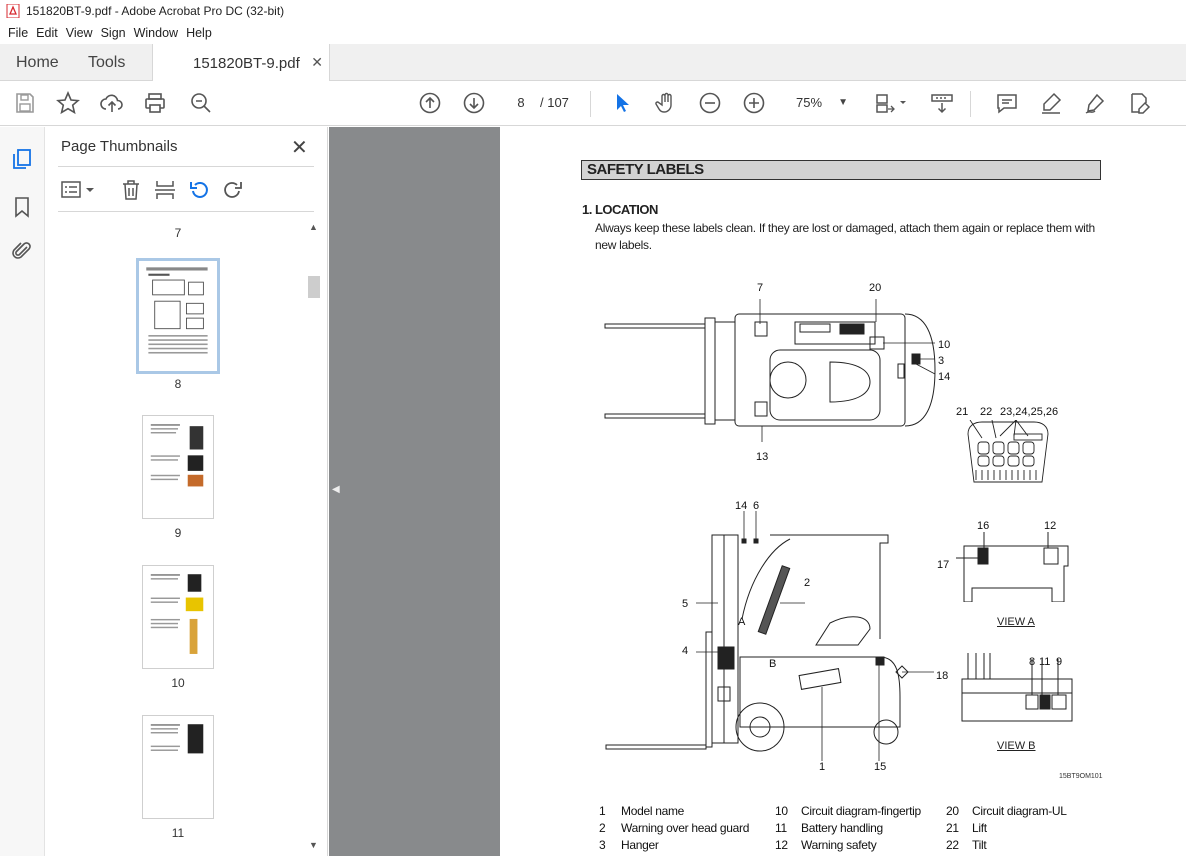  Describe the element at coordinates (962, 412) in the screenshot. I see `callout-21: 21` at that location.